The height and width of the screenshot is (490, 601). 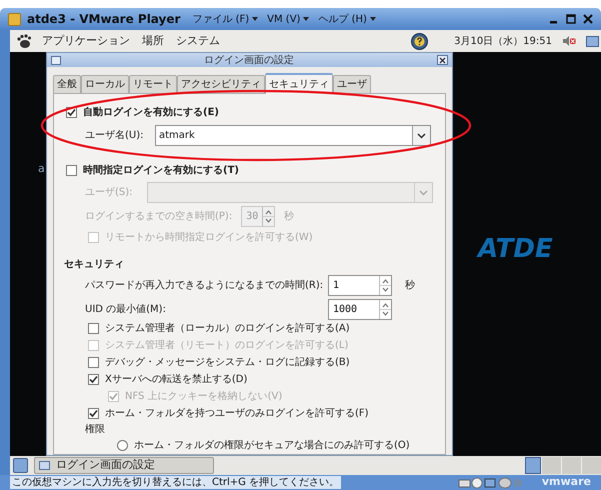 I want to click on menu-item: ファイル (F), so click(x=225, y=19).